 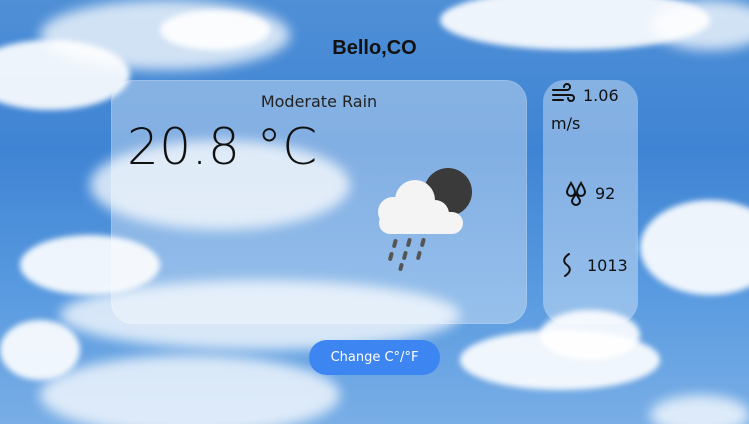 I want to click on humidity-stat: 92, so click(x=589, y=193).